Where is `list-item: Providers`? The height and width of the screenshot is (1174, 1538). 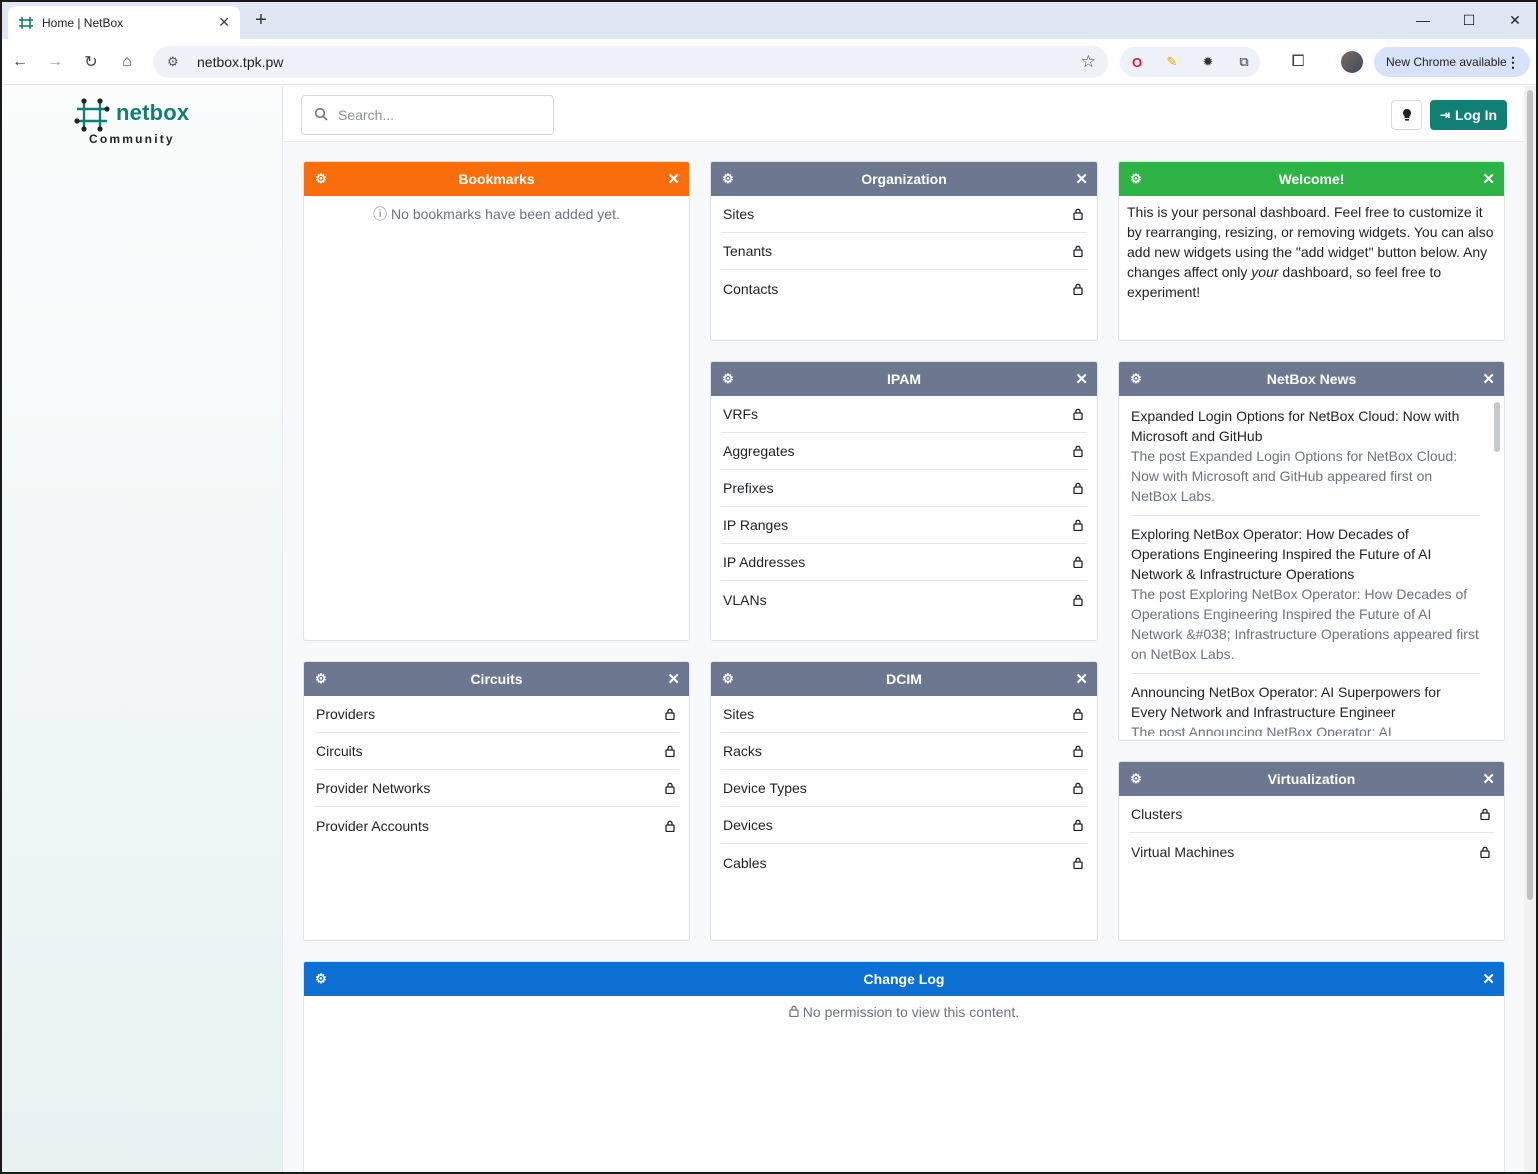 list-item: Providers is located at coordinates (496, 714).